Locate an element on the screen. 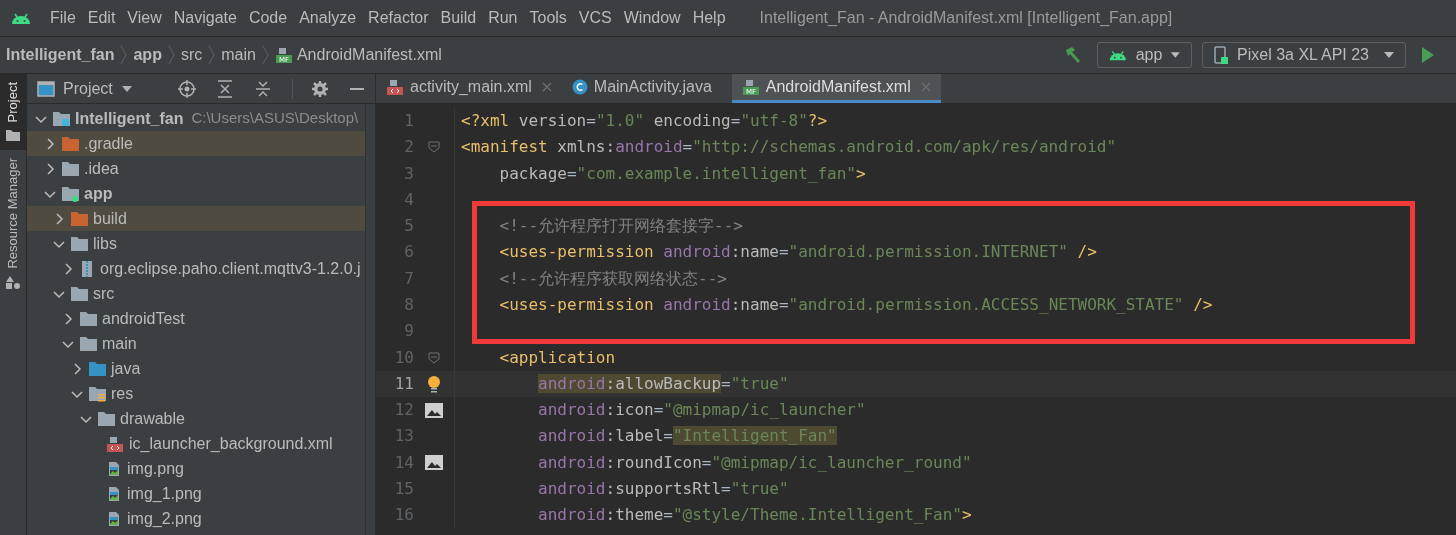 This screenshot has height=535, width=1456. code-line: android:allowBackup="true" is located at coordinates (663, 383).